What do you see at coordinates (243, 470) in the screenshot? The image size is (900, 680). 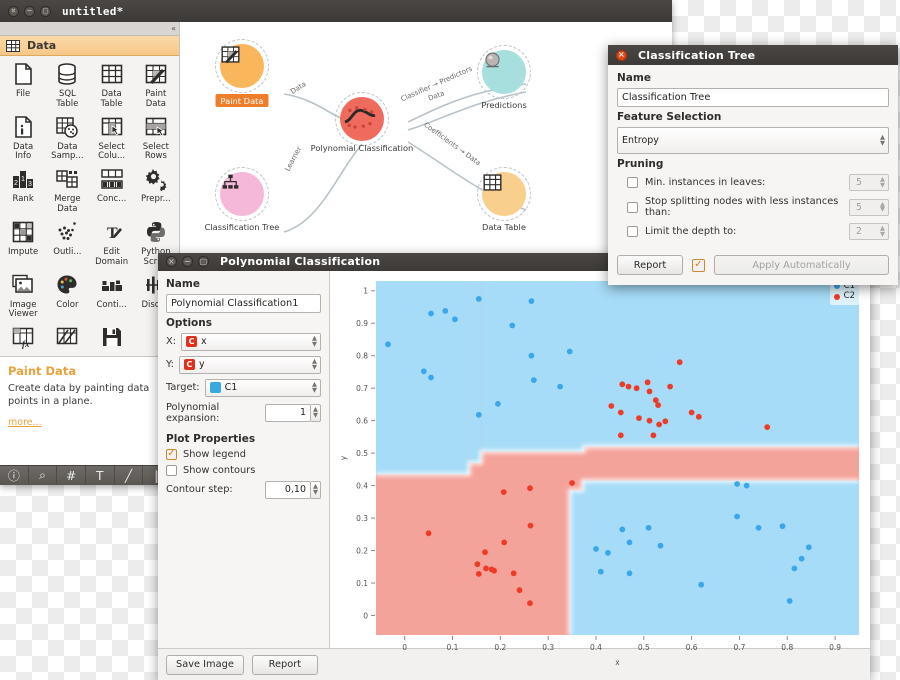 I see `poly-show-contours-row: Show contours` at bounding box center [243, 470].